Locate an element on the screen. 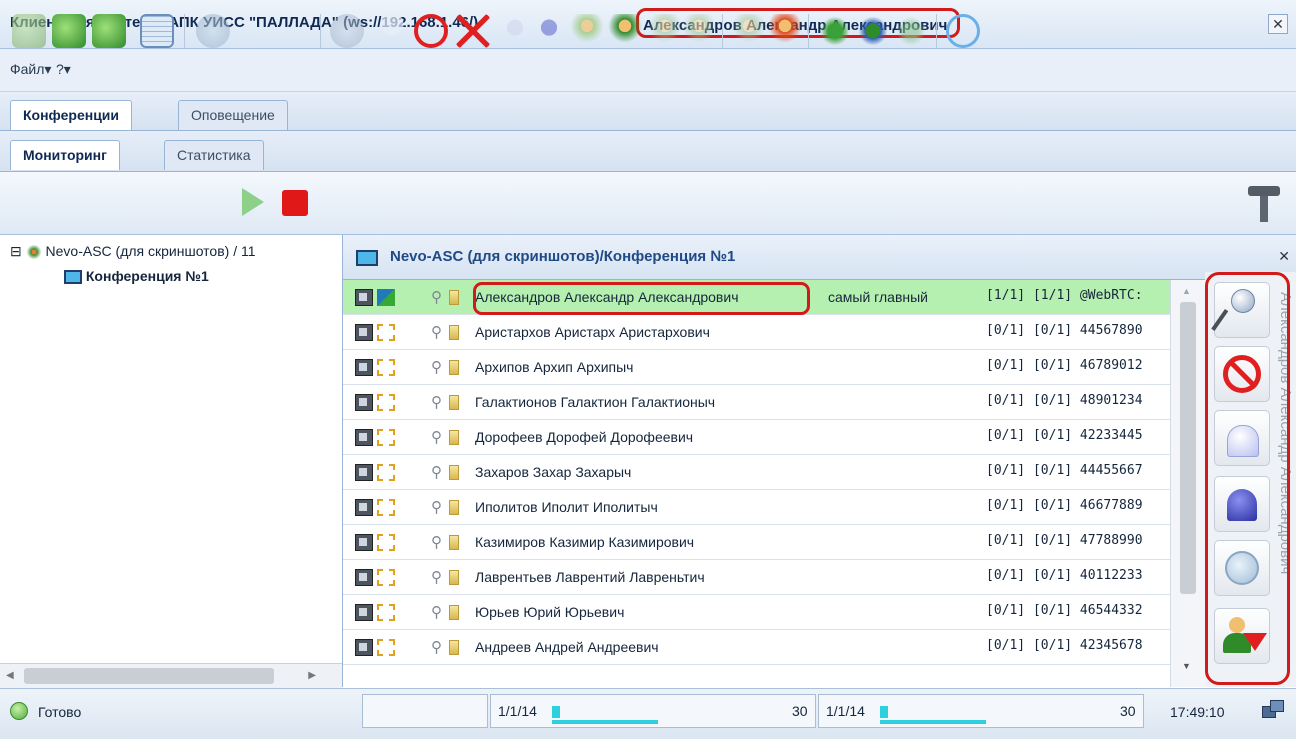 The width and height of the screenshot is (1296, 739). tree-root: ⊟ Nevo-ASC (для скриншотов) / 11 is located at coordinates (133, 251).